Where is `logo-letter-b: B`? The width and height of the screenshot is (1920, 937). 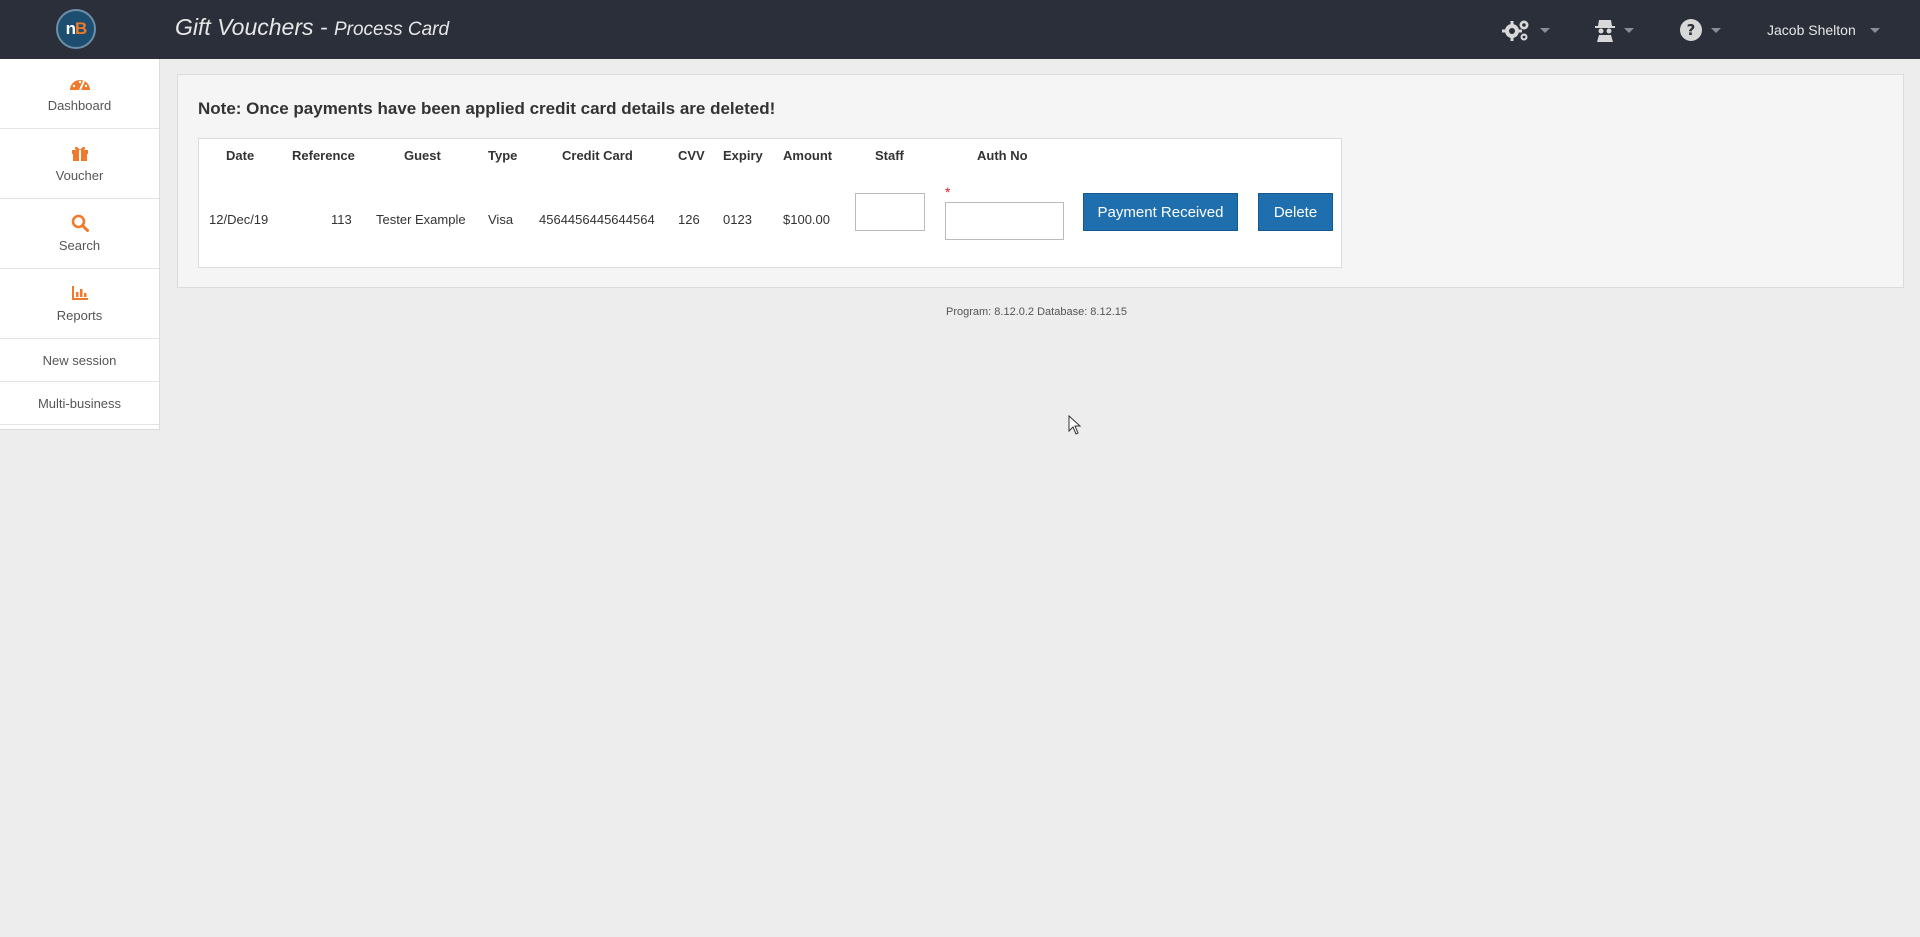
logo-letter-b: B is located at coordinates (81, 28).